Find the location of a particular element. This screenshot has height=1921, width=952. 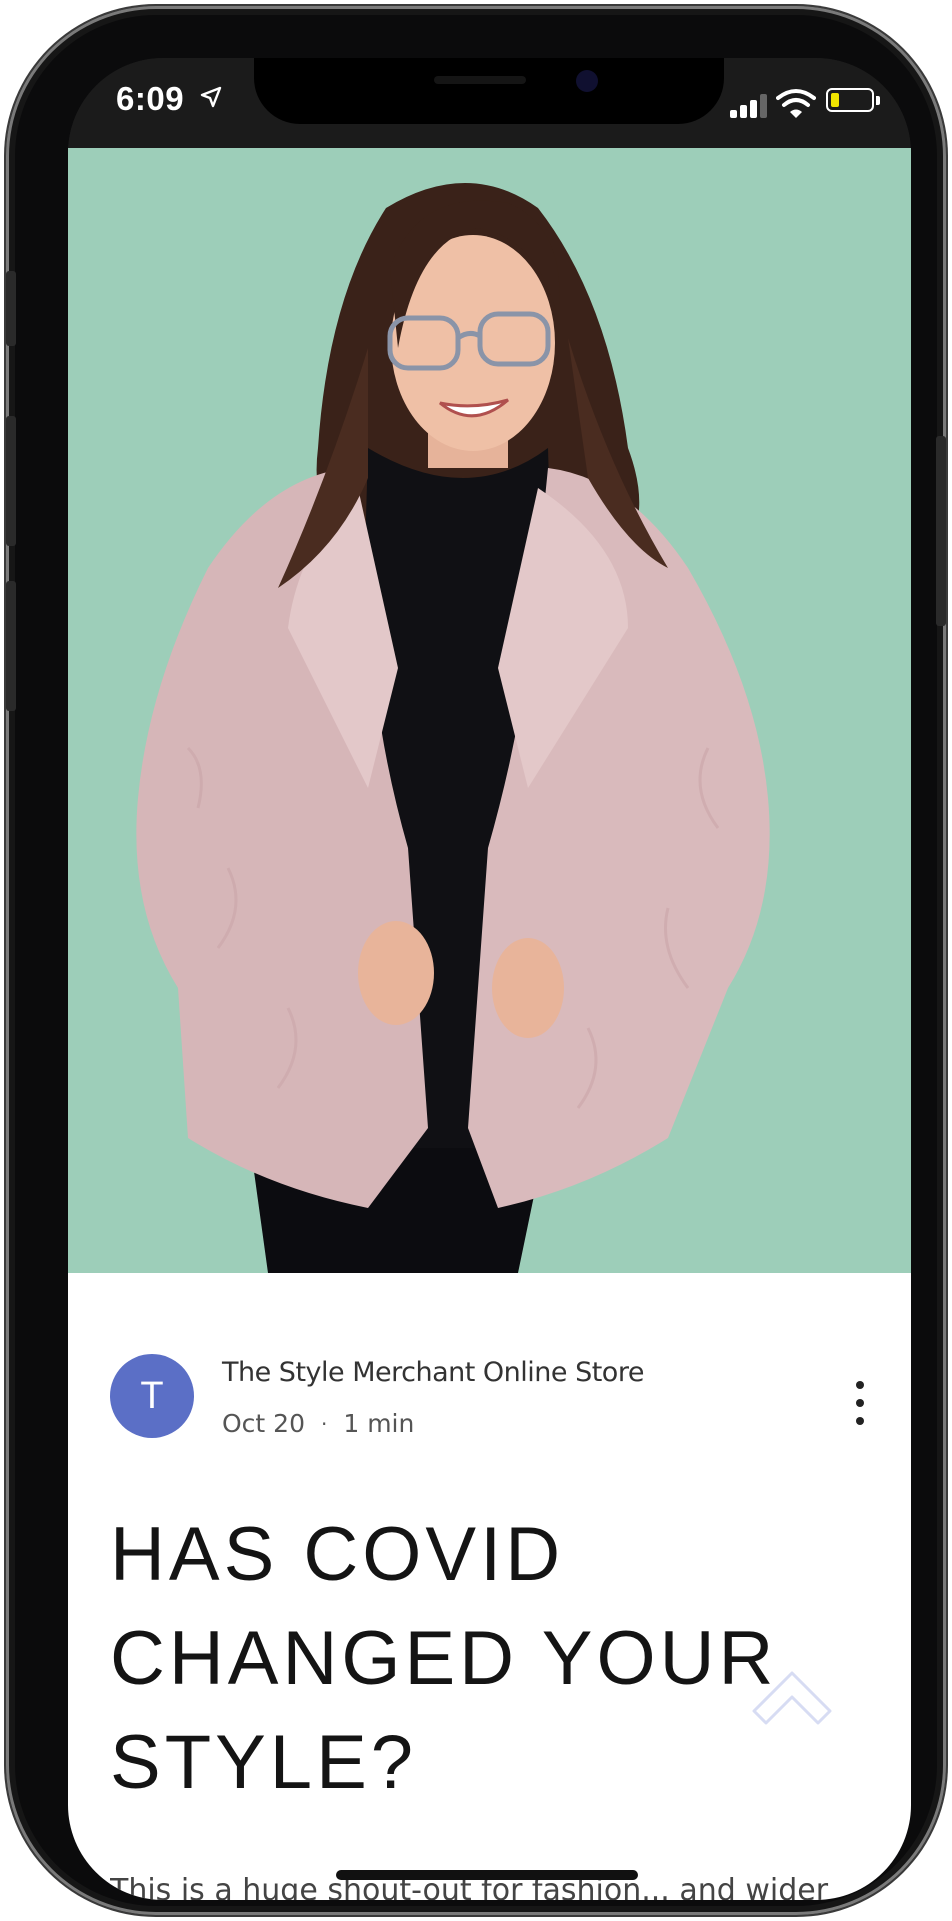

author-avatar: T is located at coordinates (152, 1396).